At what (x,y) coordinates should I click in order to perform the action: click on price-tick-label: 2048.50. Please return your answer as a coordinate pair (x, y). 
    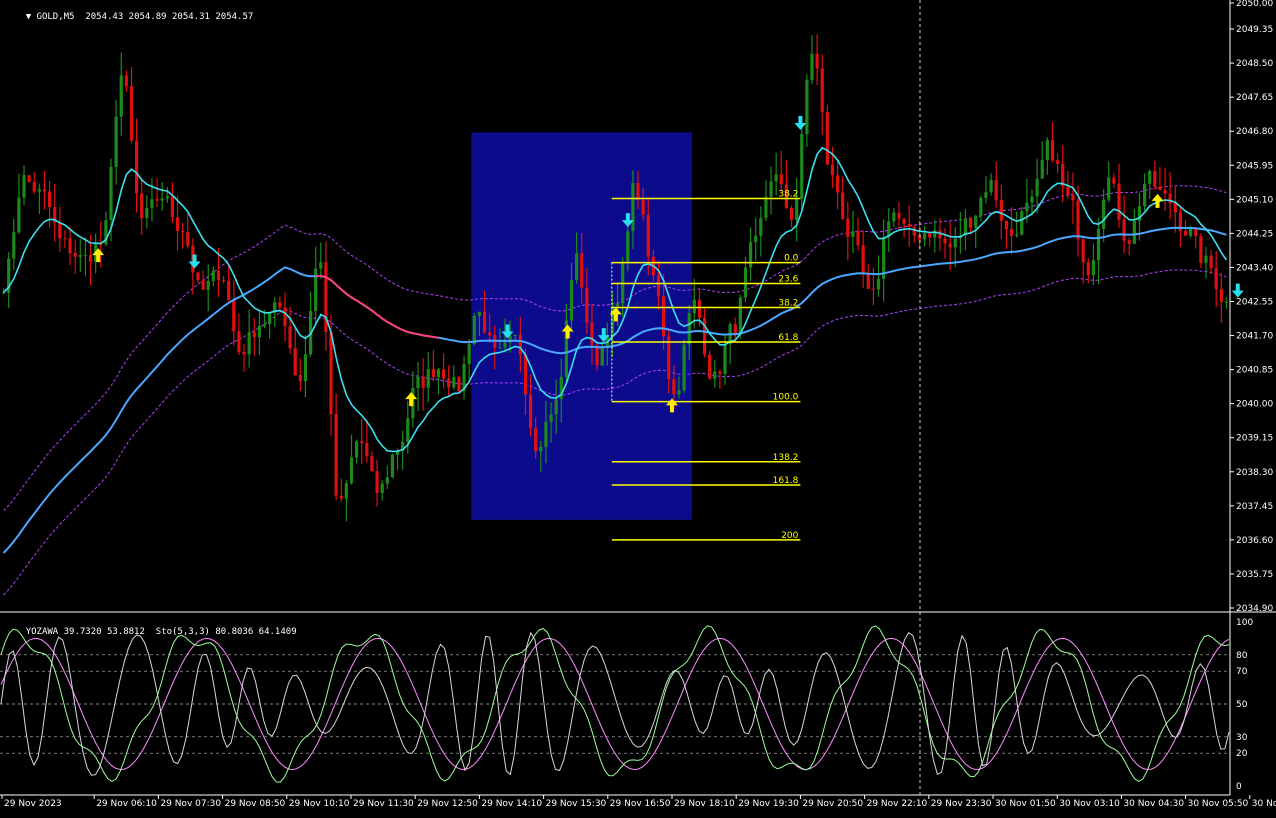
    Looking at the image, I should click on (1254, 64).